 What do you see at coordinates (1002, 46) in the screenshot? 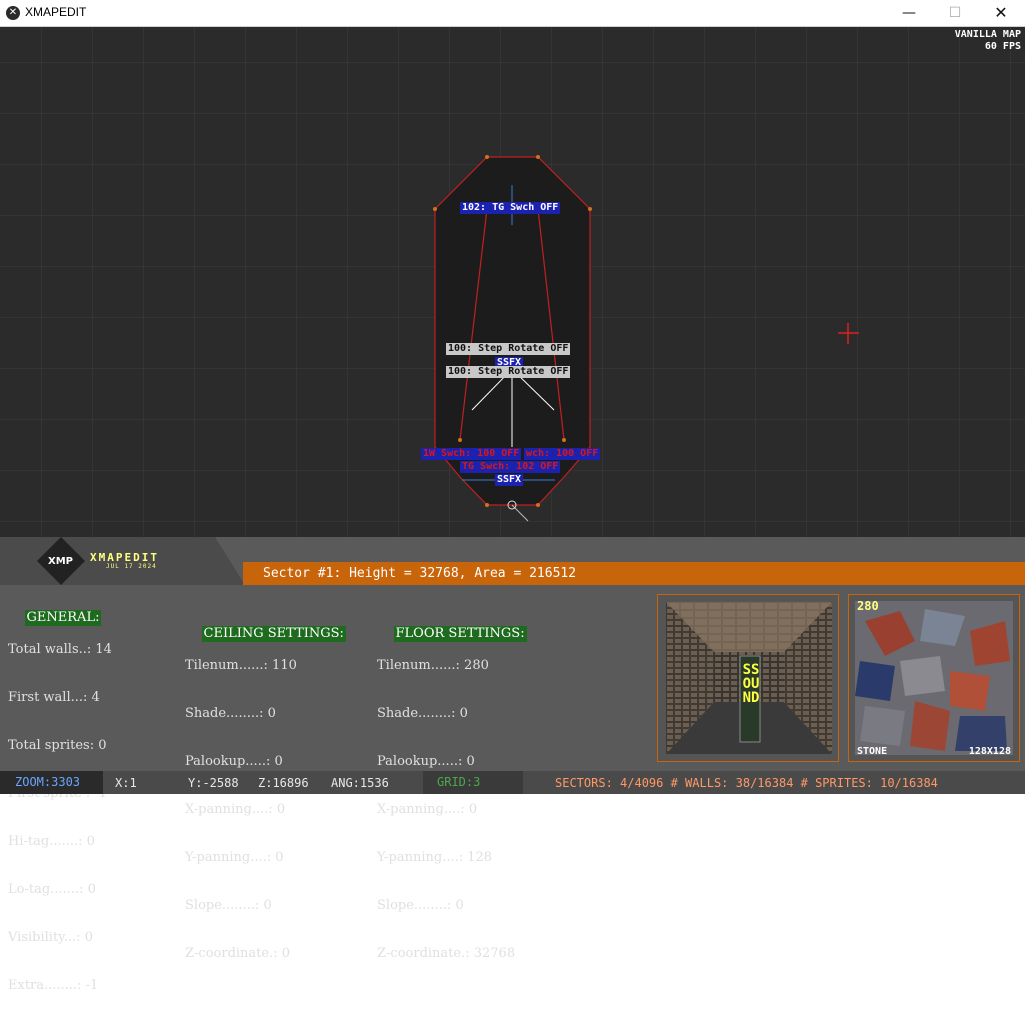
I see `fps-label: 60 FPS` at bounding box center [1002, 46].